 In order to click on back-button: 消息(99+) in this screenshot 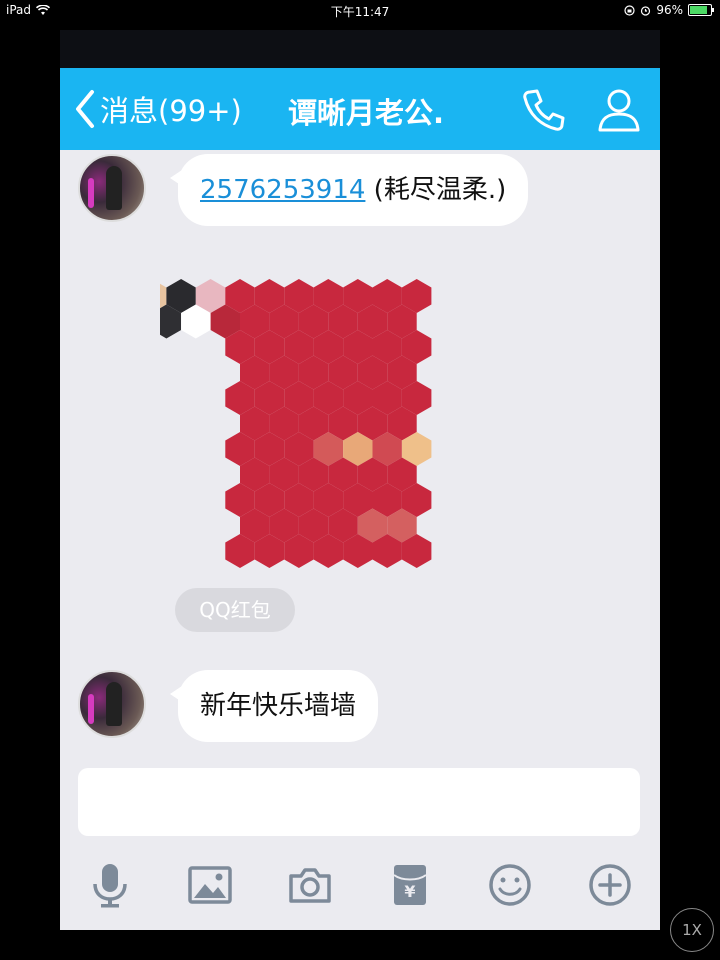, I will do `click(158, 109)`.